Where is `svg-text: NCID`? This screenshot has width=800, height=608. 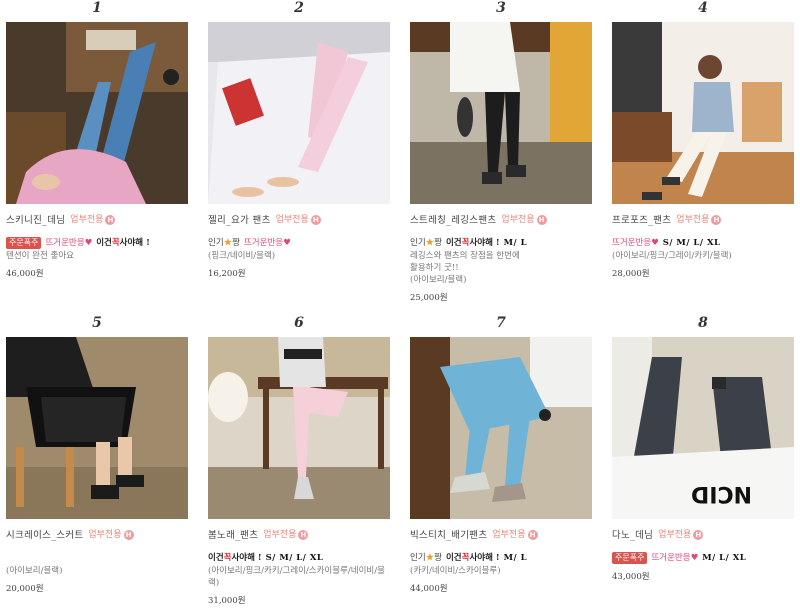 svg-text: NCID is located at coordinates (721, 493).